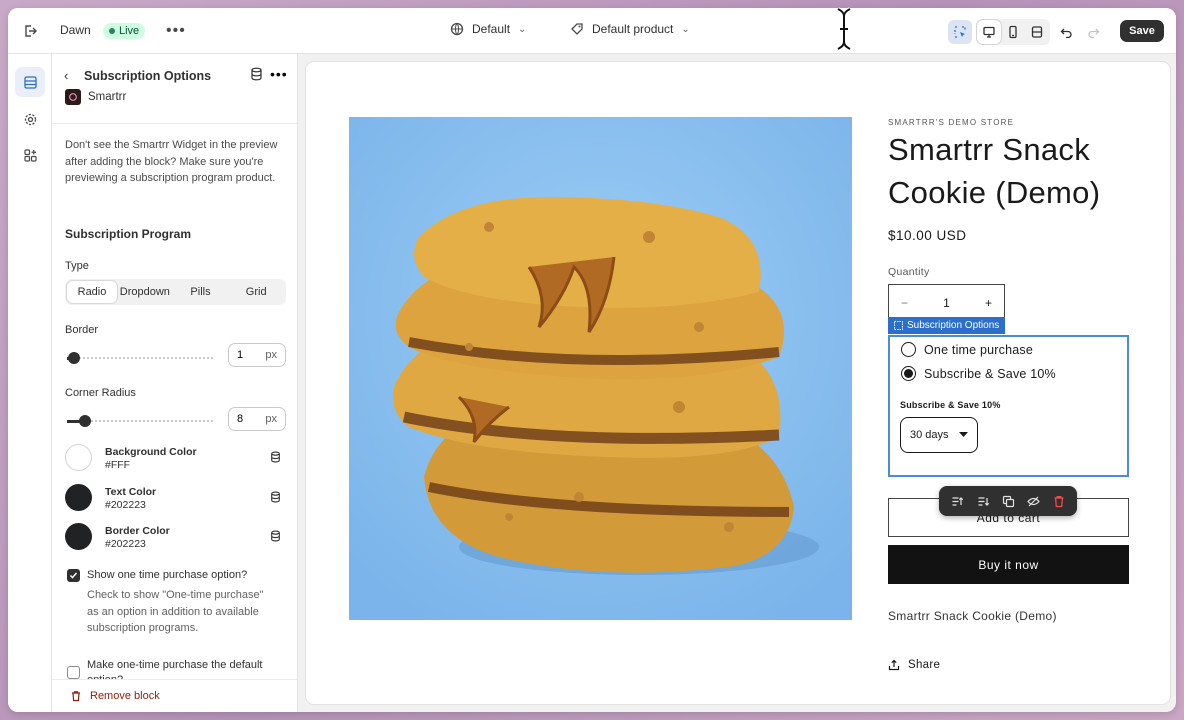 This screenshot has width=1184, height=720. What do you see at coordinates (78, 536) in the screenshot?
I see `border-color-swatch` at bounding box center [78, 536].